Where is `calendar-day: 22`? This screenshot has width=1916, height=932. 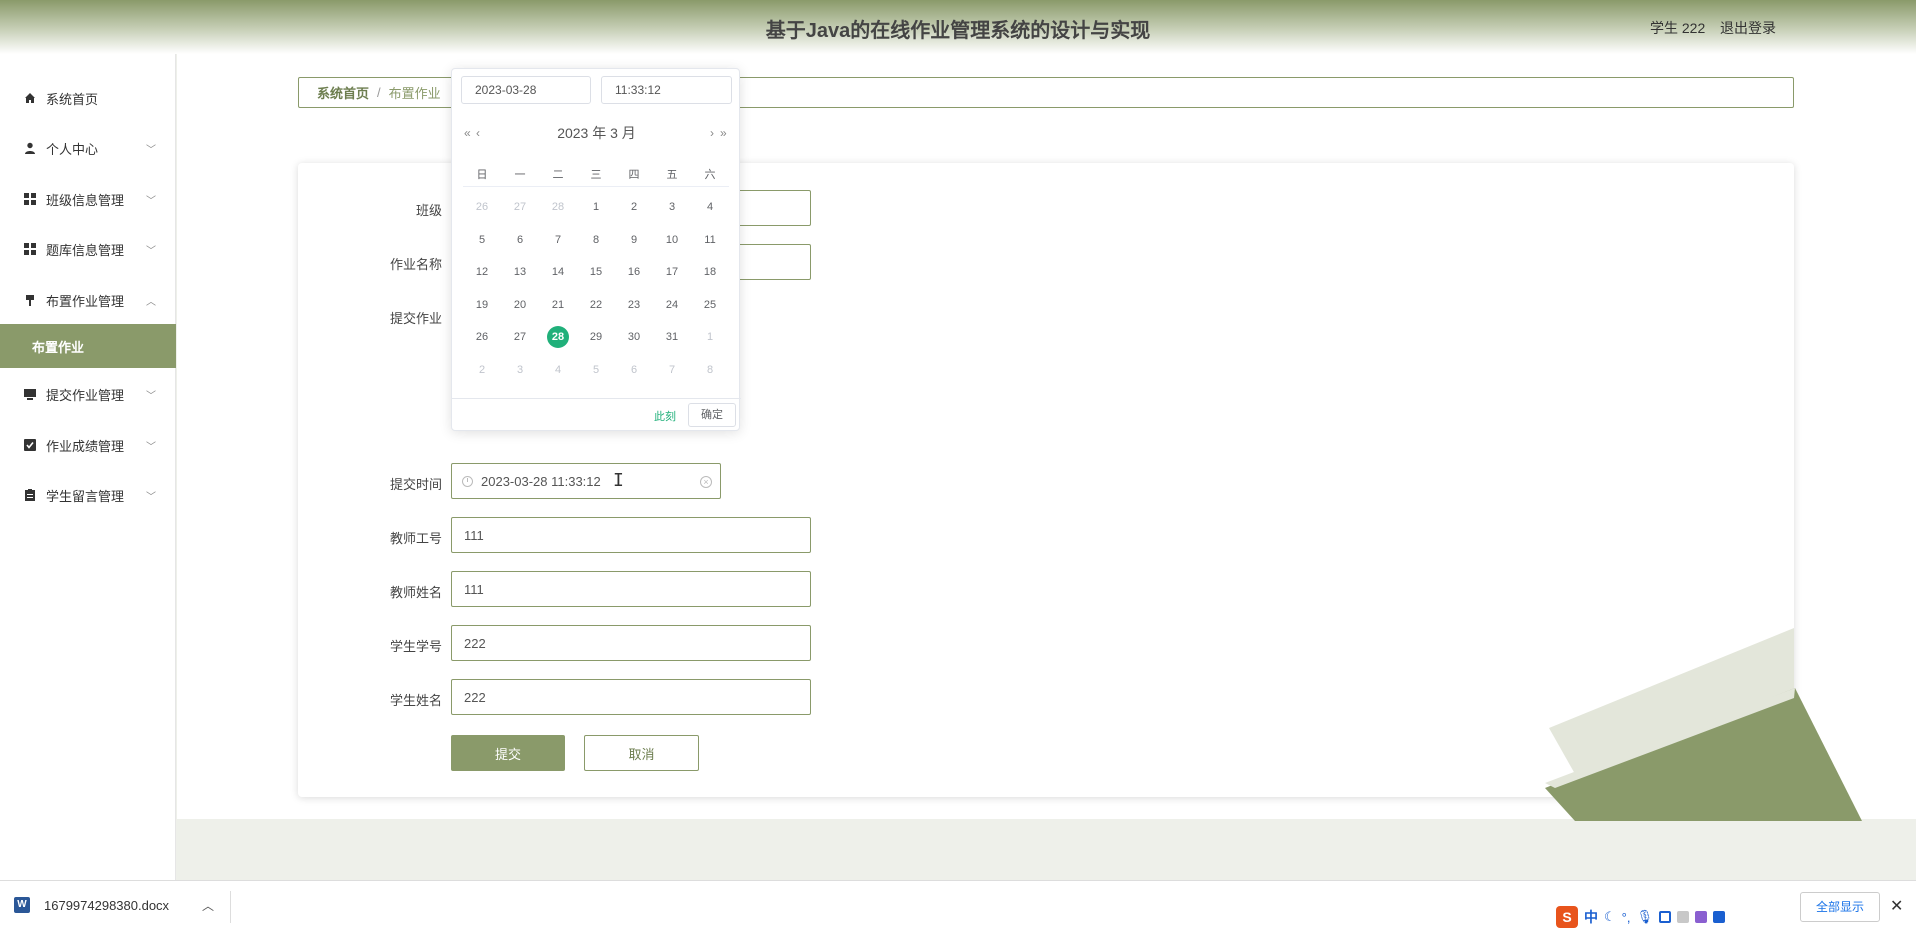
calendar-day: 22 is located at coordinates (596, 305).